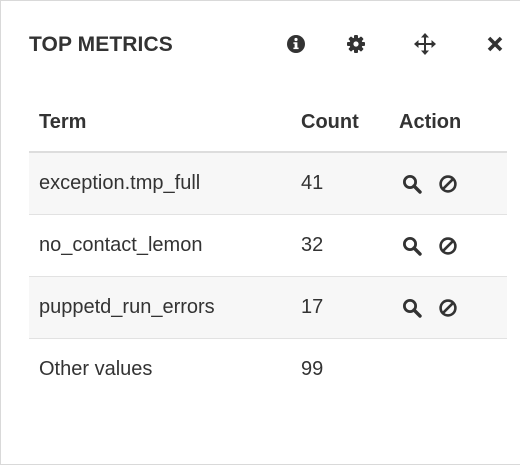 Image resolution: width=520 pixels, height=465 pixels. I want to click on count-cell: 41, so click(340, 183).